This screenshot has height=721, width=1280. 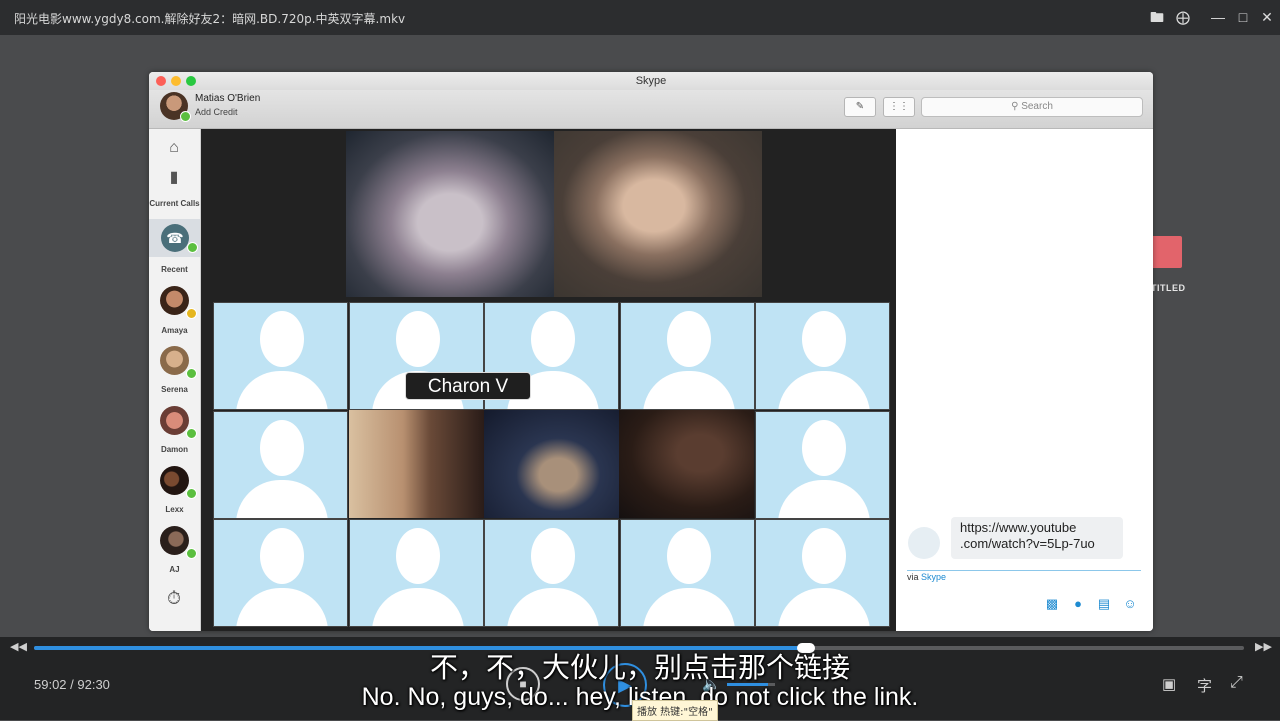 I want to click on skype-toolbar: Matias O'Brien Add Credit ✎ ⋮⋮ ⚲ Search, so click(x=651, y=109).